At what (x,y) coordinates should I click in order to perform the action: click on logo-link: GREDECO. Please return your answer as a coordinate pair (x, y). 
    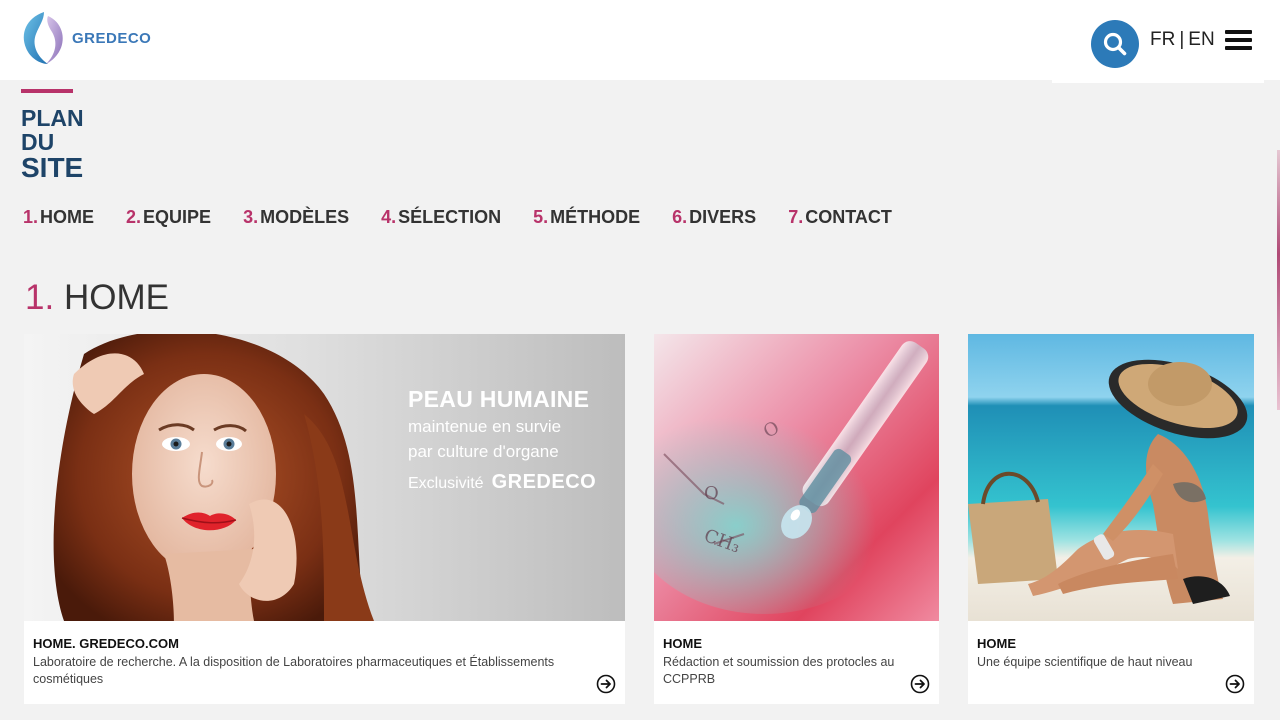
    Looking at the image, I should click on (84, 38).